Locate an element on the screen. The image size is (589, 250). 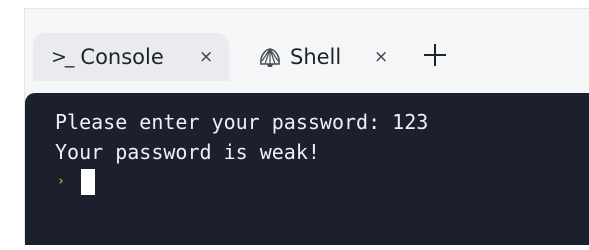
tab-console: >_ Console × is located at coordinates (131, 57).